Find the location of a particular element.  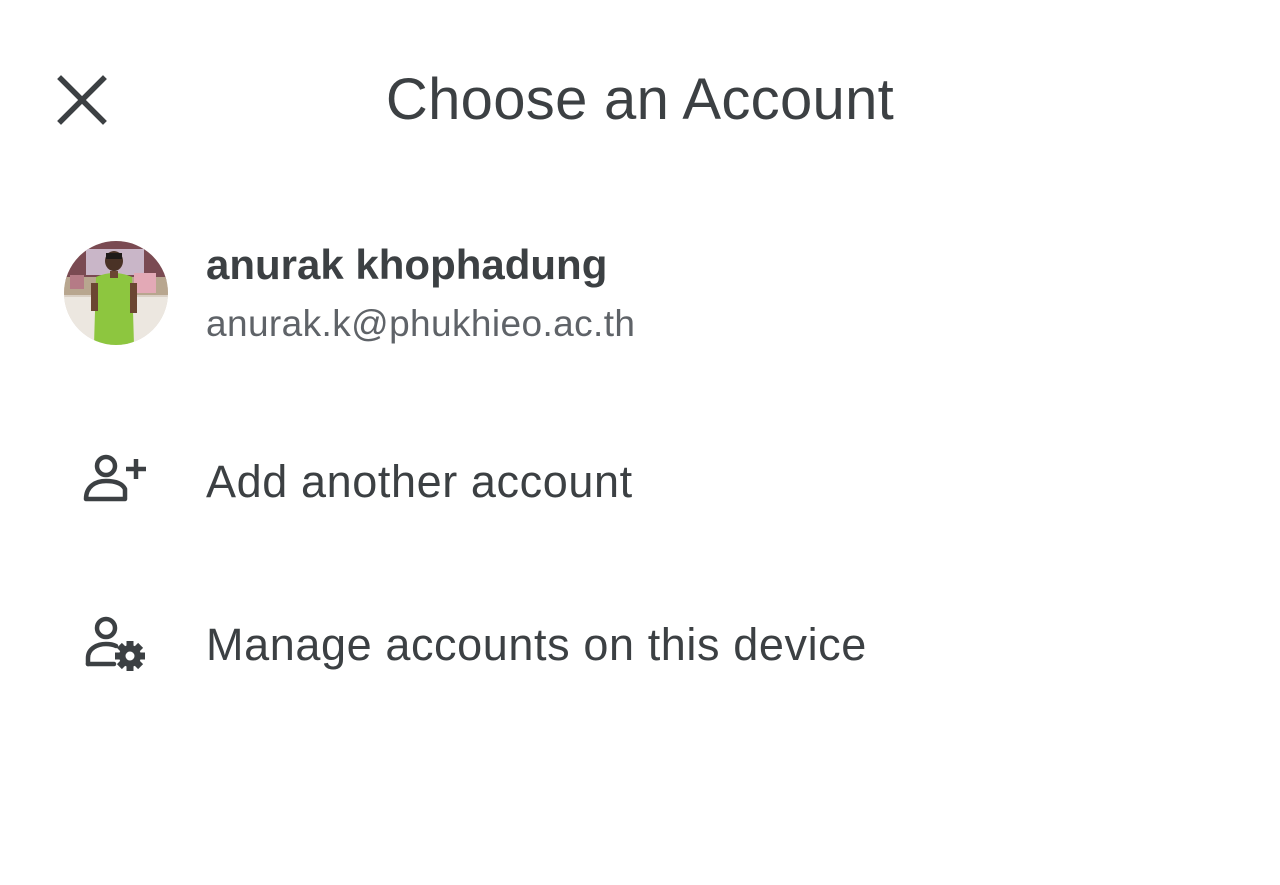

add-account-label: Add another account is located at coordinates (419, 481).